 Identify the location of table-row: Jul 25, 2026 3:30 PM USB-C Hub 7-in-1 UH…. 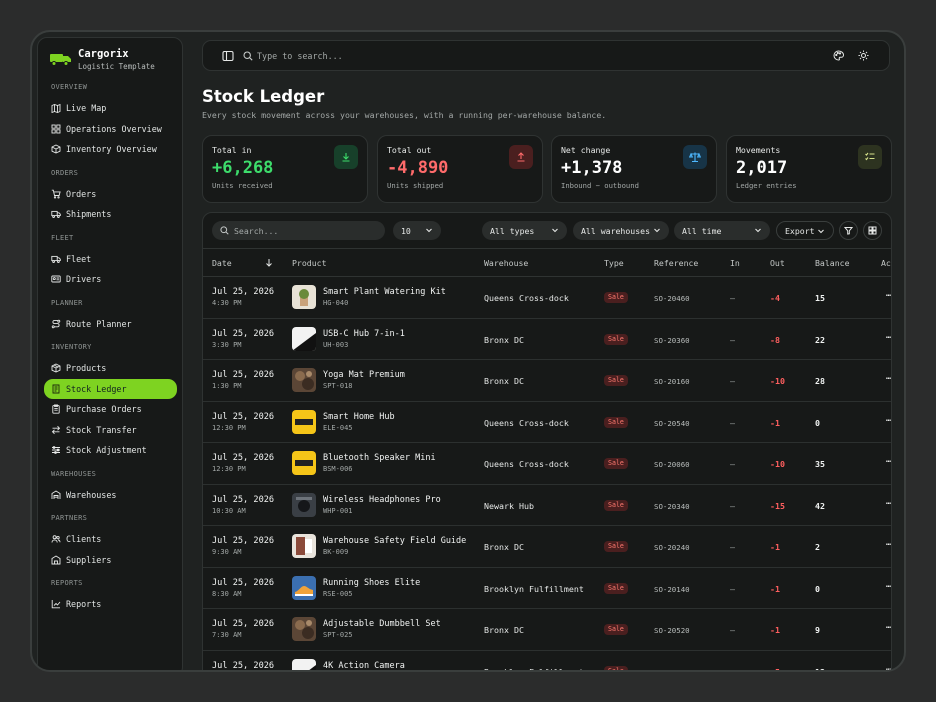
(547, 339).